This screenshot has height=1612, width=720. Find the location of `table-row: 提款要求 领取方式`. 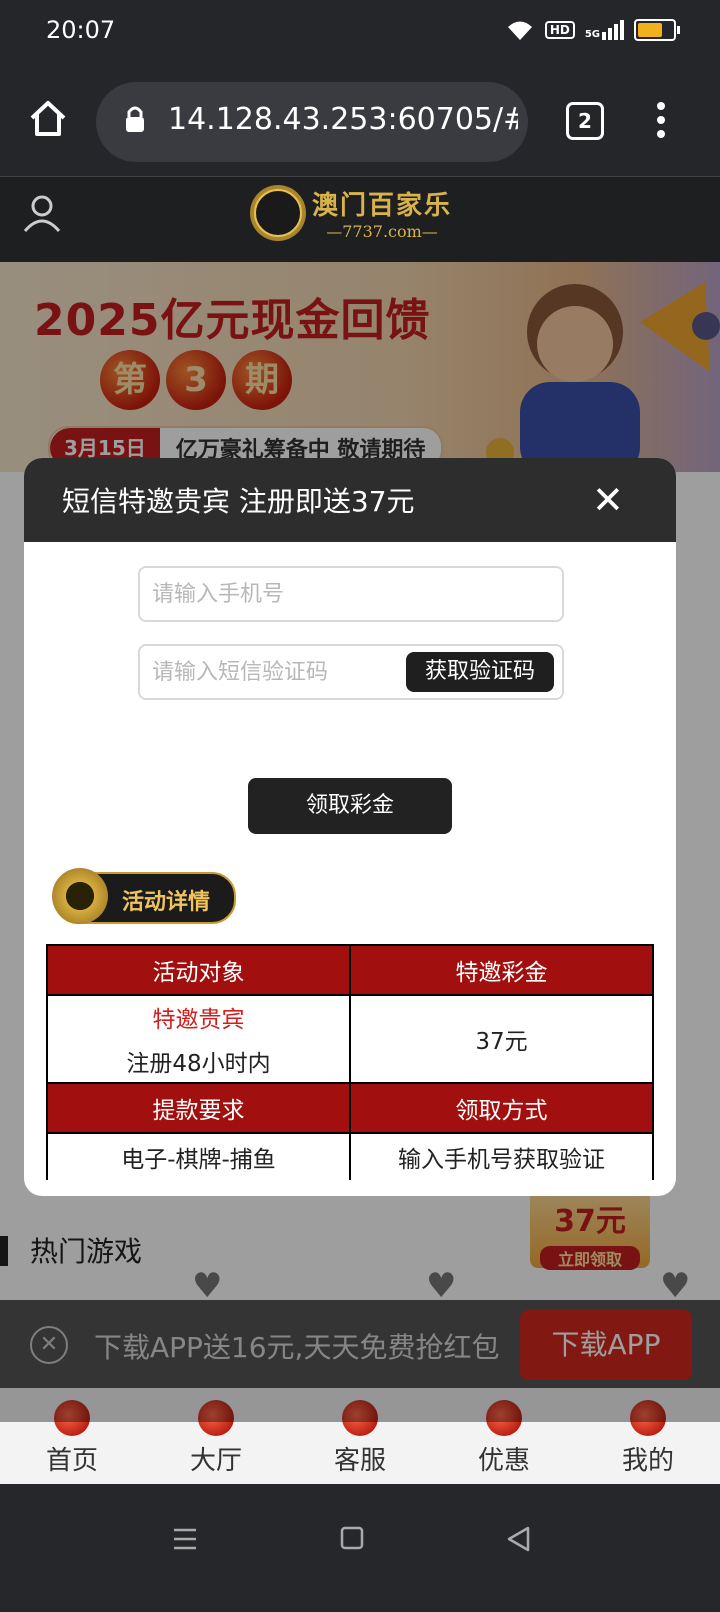

table-row: 提款要求 领取方式 is located at coordinates (350, 1108).